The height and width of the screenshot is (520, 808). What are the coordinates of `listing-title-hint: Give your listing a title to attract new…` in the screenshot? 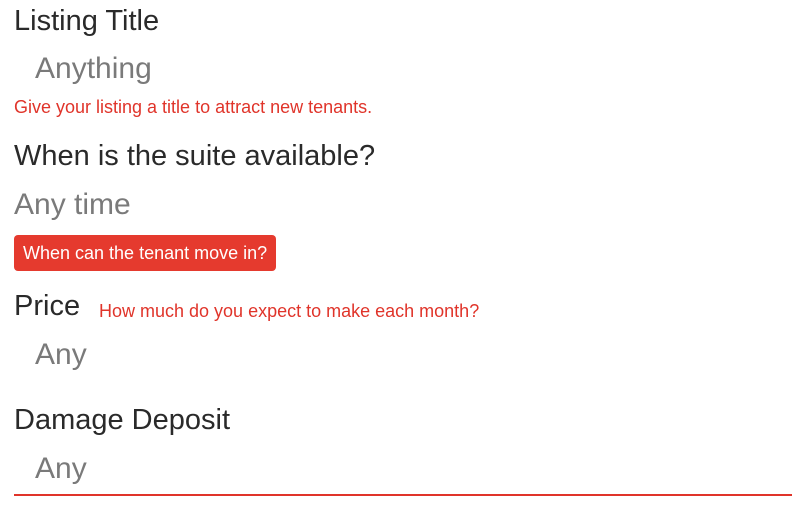 It's located at (193, 107).